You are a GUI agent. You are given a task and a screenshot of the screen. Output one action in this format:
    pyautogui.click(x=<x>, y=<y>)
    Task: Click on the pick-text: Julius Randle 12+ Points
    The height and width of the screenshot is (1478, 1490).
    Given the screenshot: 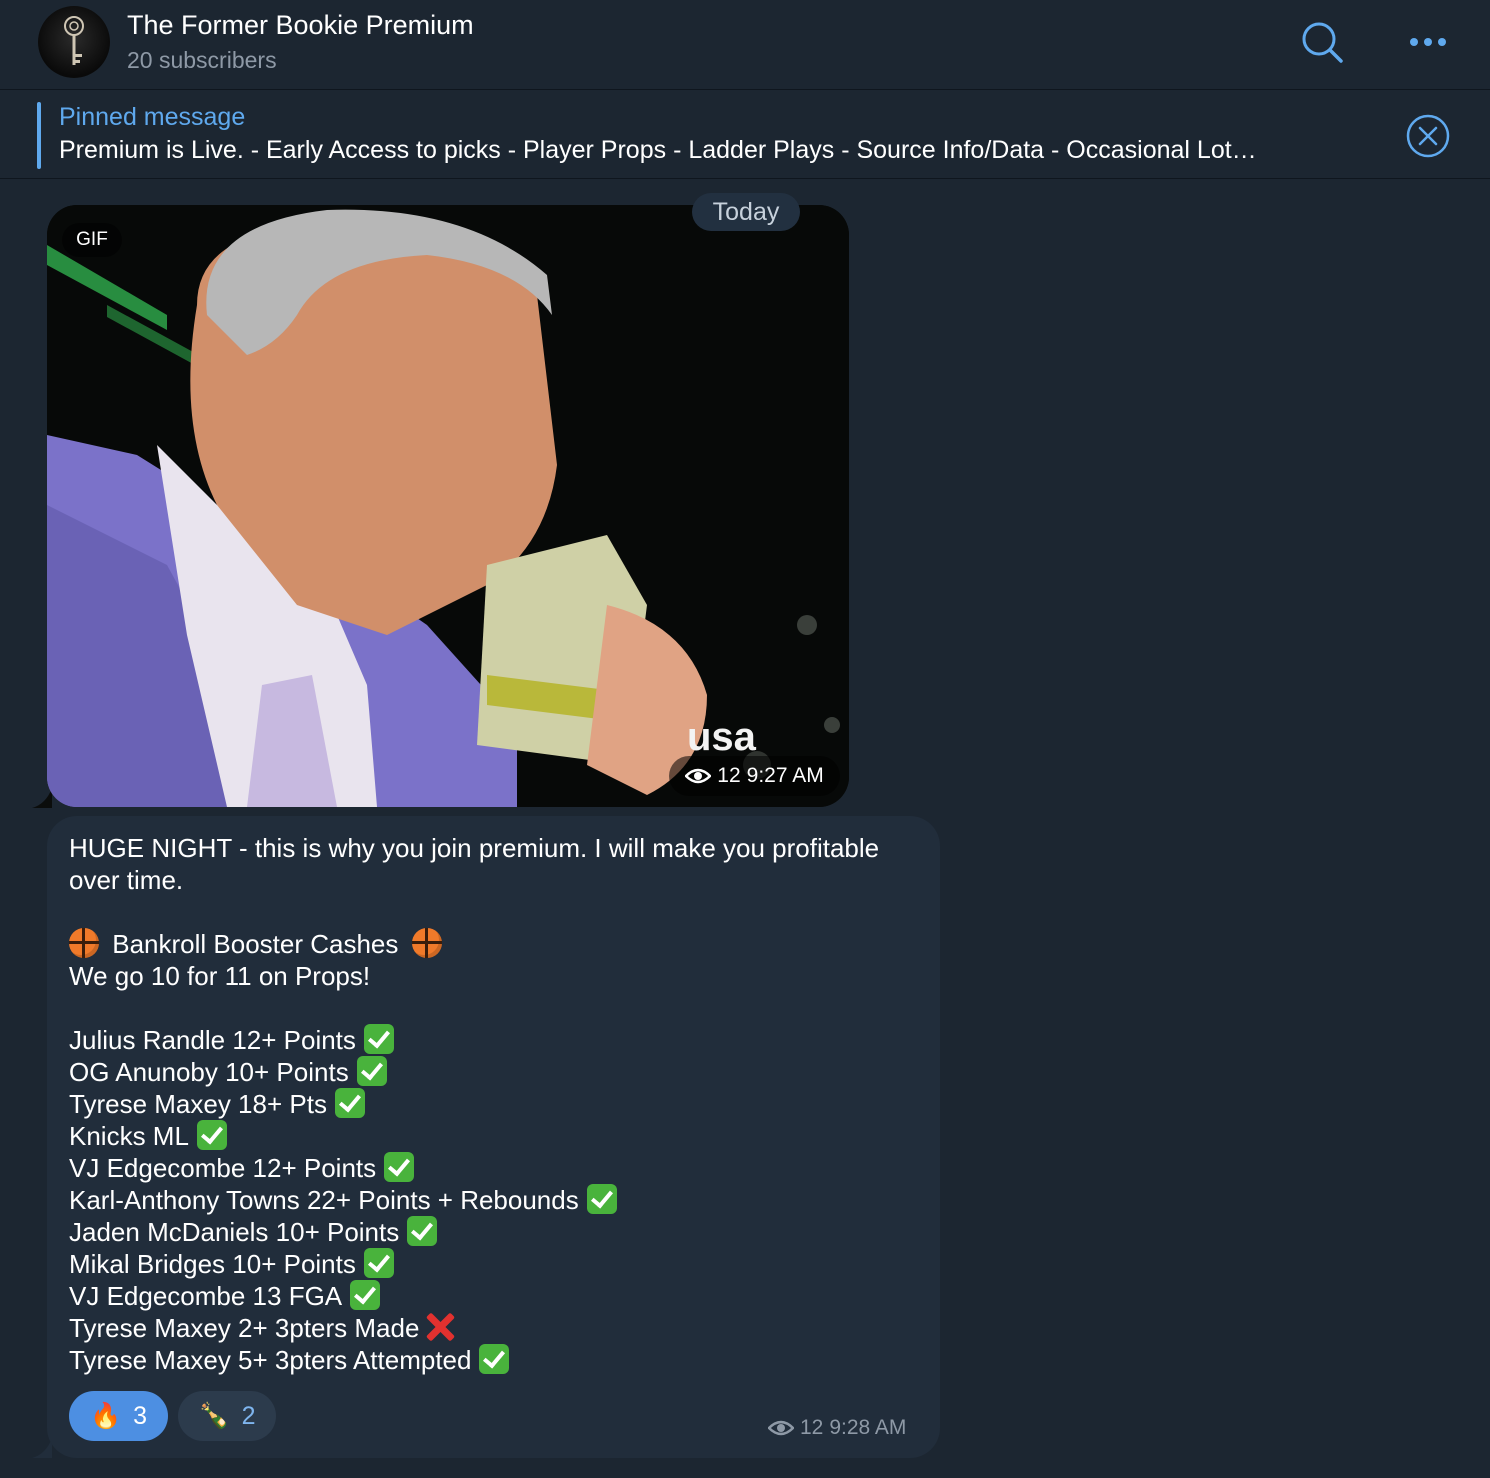 What is the action you would take?
    pyautogui.click(x=212, y=1040)
    